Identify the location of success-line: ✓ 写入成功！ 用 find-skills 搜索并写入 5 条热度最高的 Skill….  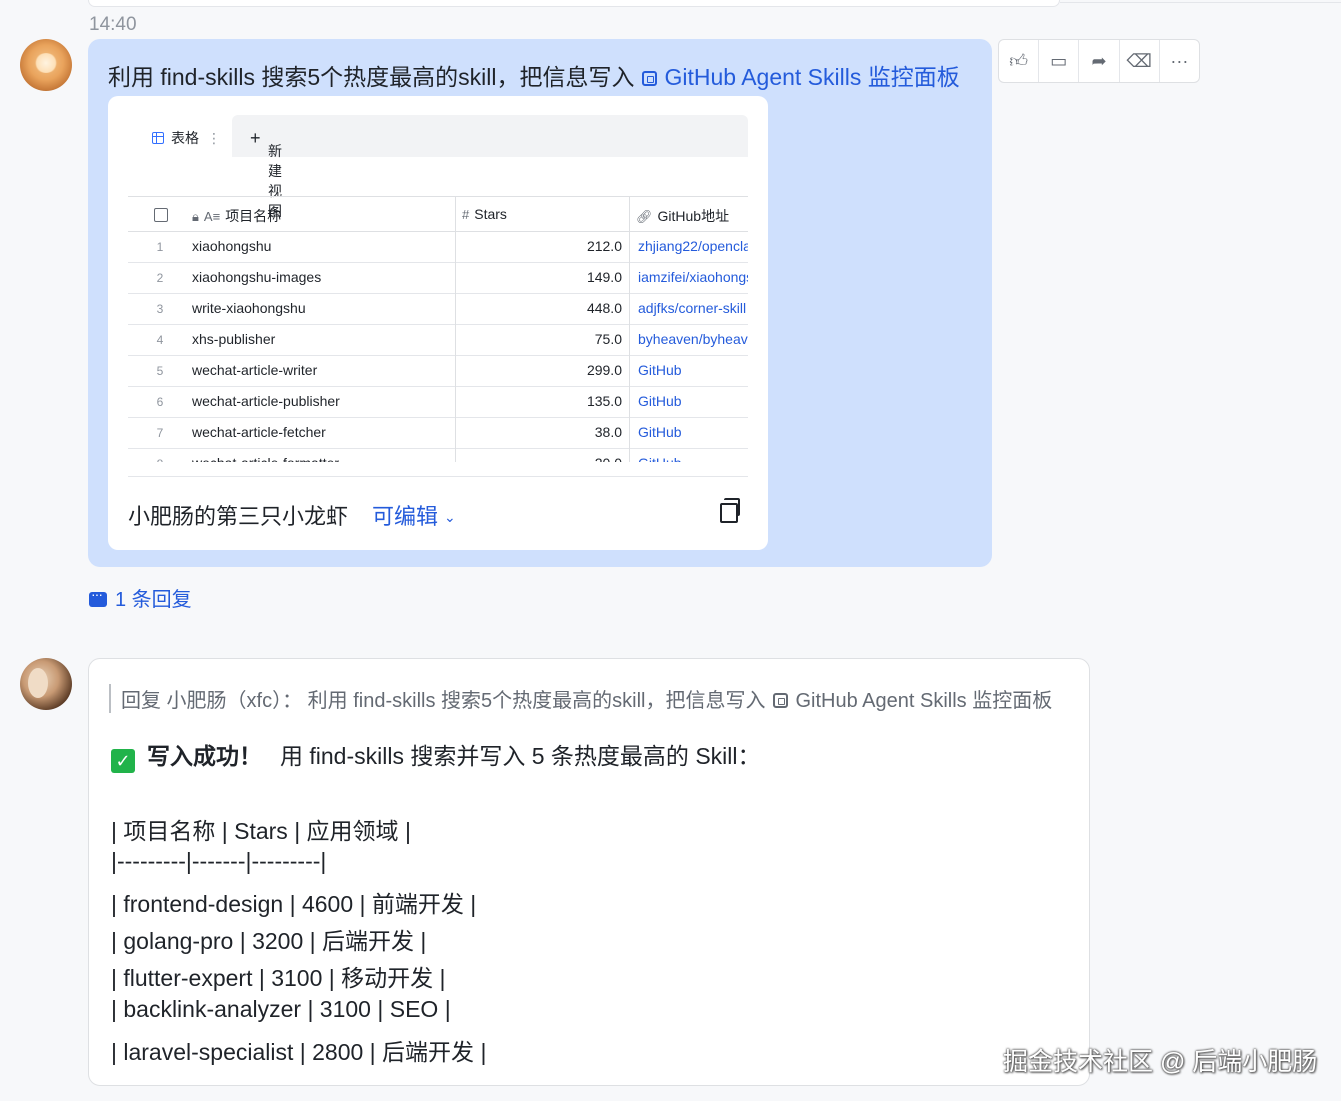
(435, 755).